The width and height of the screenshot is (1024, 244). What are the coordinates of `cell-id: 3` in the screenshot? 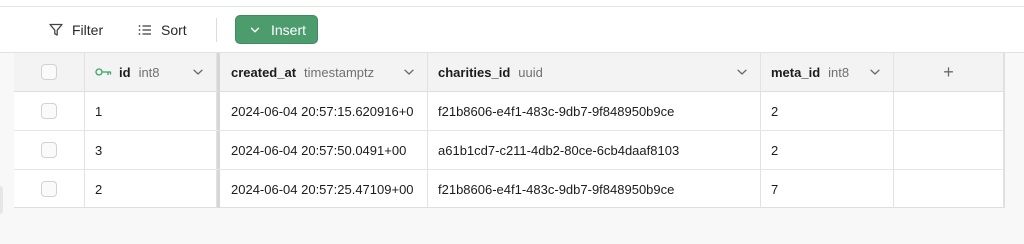 It's located at (151, 150).